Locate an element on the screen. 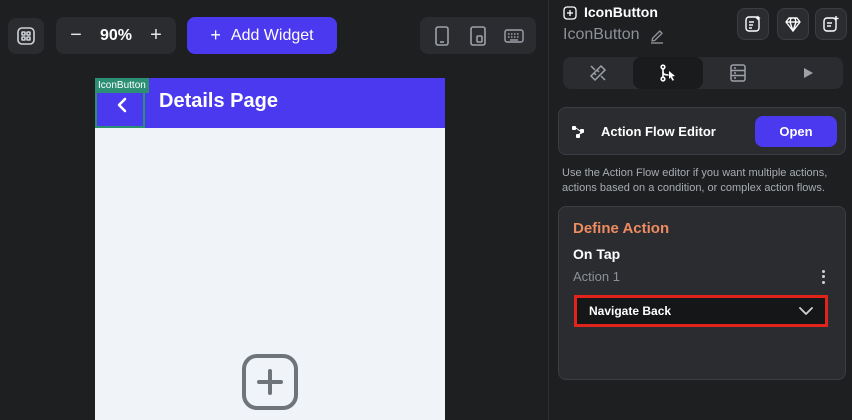 The height and width of the screenshot is (420, 852). flow-nodes-icon is located at coordinates (578, 132).